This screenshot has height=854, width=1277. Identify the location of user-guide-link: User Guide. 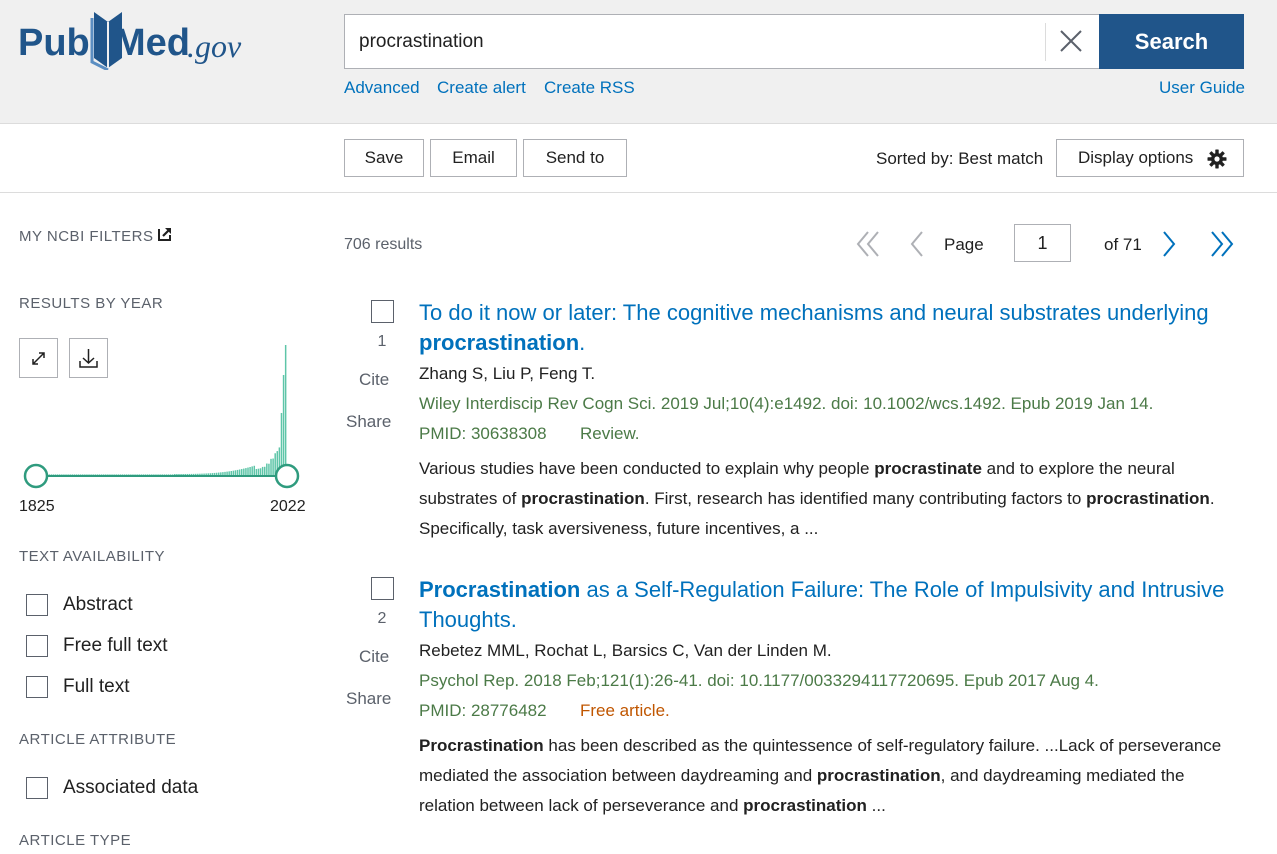
(1202, 88).